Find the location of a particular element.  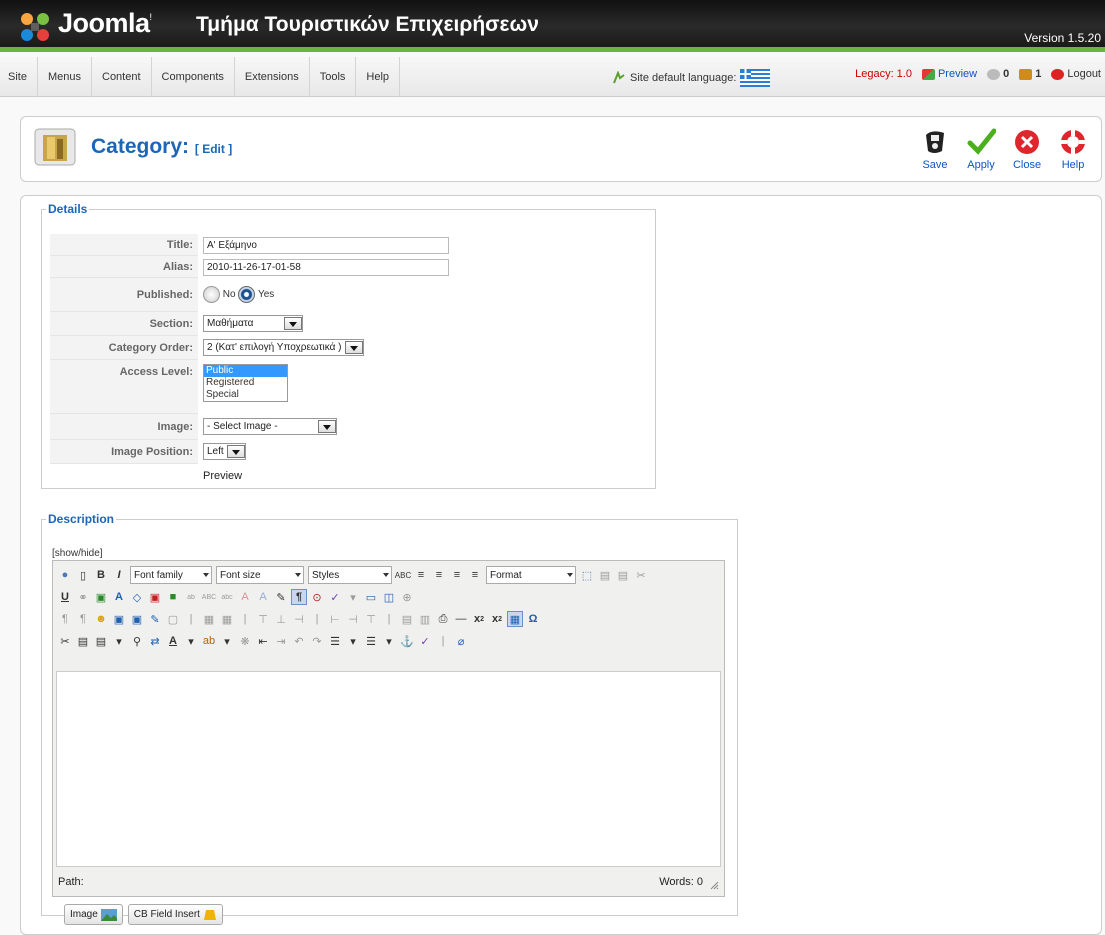

menu-help: Help is located at coordinates (378, 77).